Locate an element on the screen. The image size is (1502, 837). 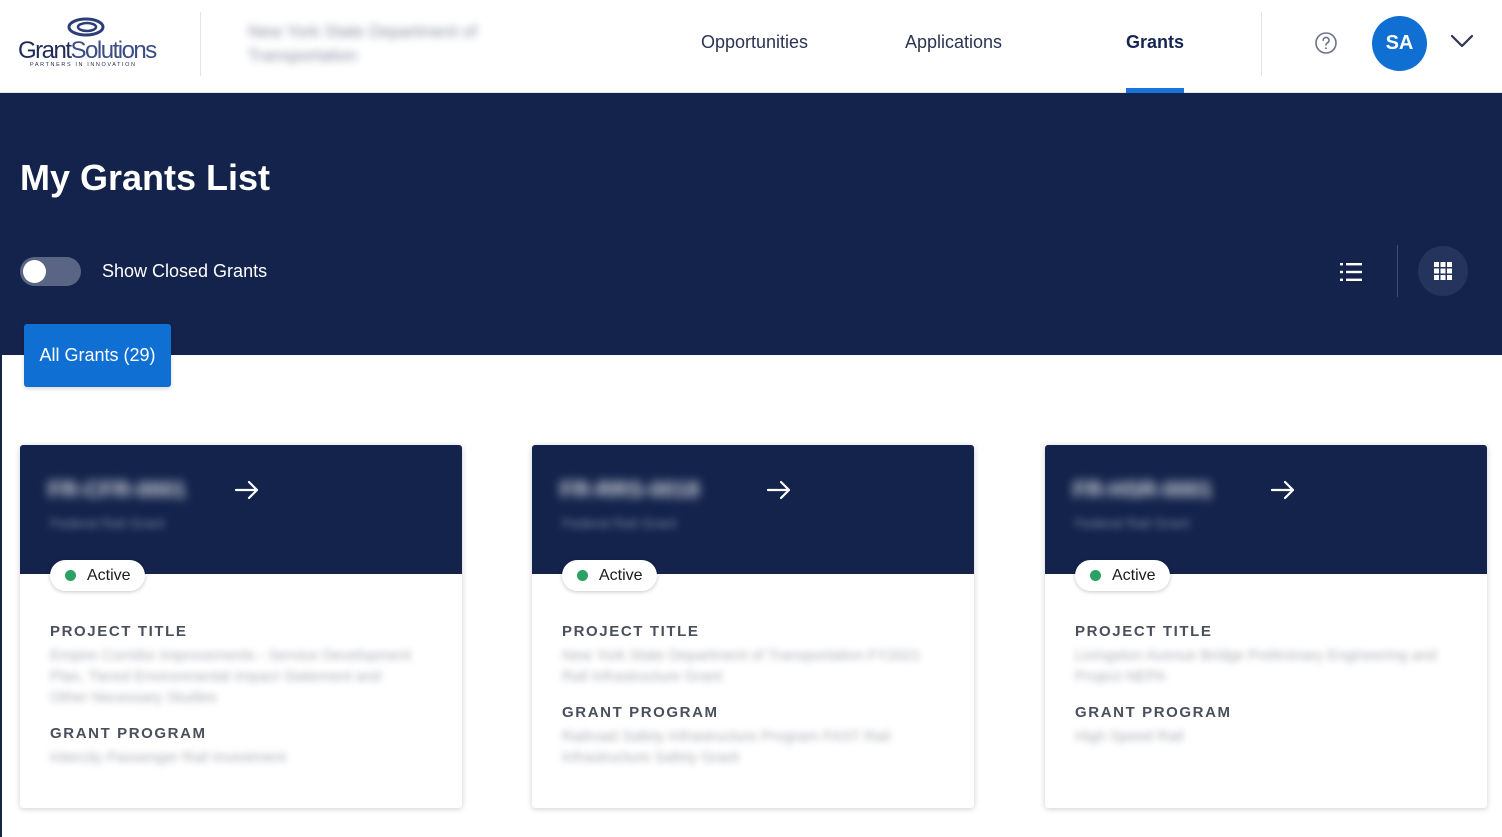
left-edge-line is located at coordinates (1, 465).